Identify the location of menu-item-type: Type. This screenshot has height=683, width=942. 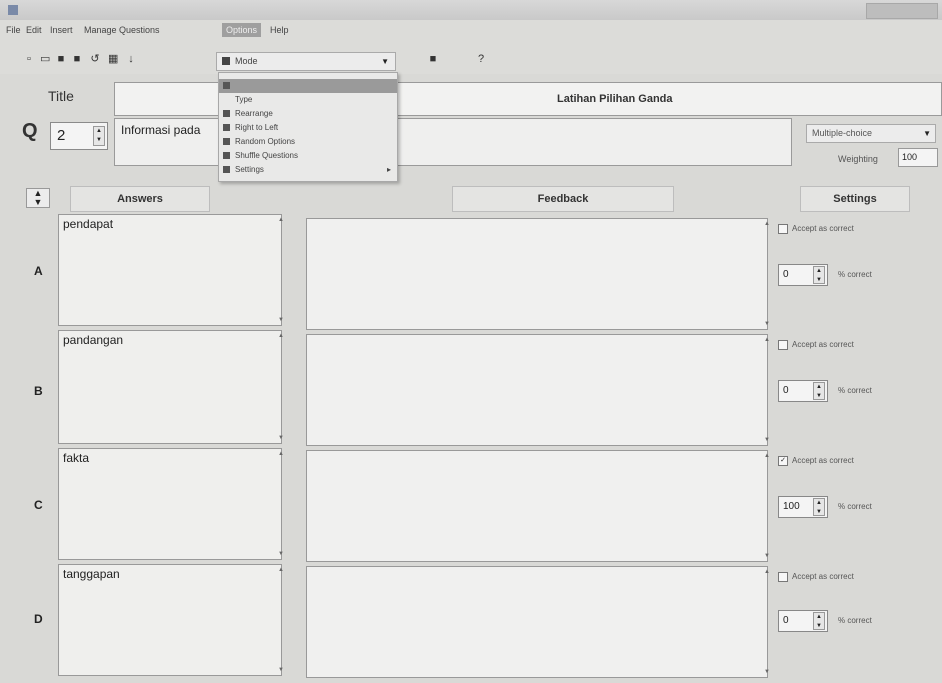
(308, 100).